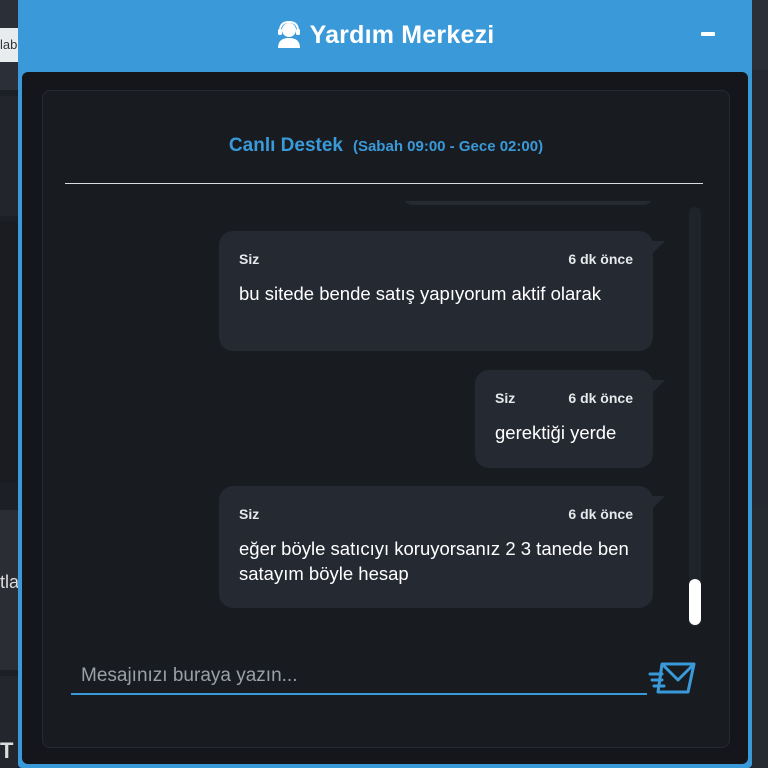 This screenshot has height=768, width=768. What do you see at coordinates (528, 203) in the screenshot?
I see `message-bubble-partial` at bounding box center [528, 203].